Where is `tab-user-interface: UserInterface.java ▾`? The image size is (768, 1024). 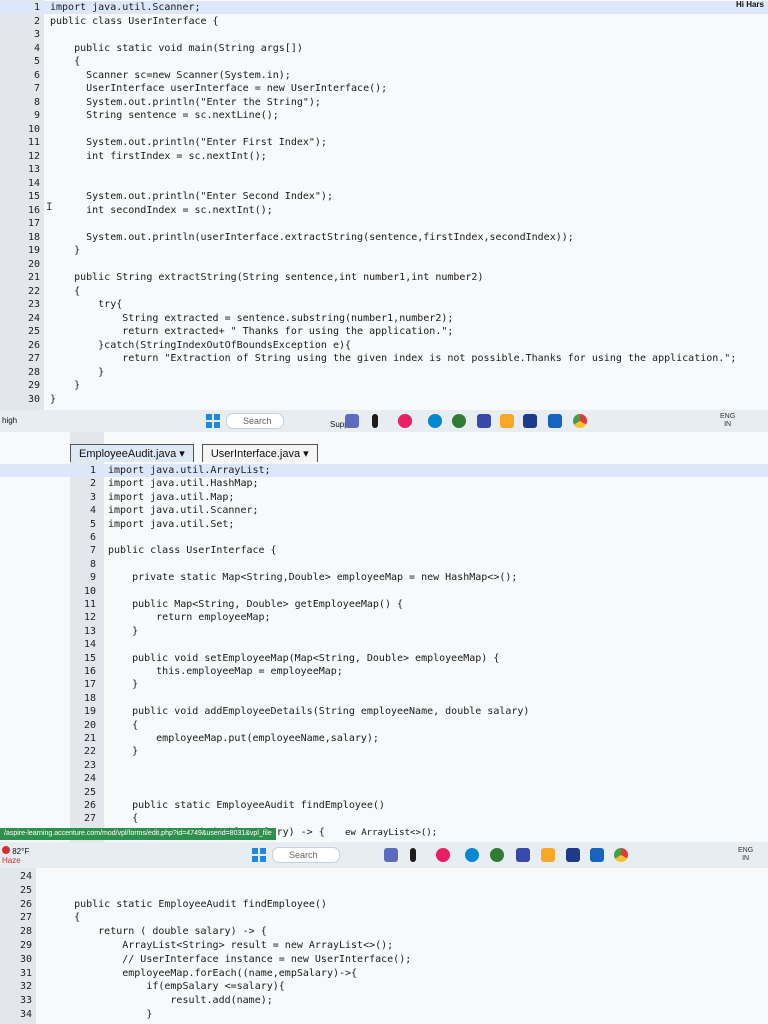 tab-user-interface: UserInterface.java ▾ is located at coordinates (259, 453).